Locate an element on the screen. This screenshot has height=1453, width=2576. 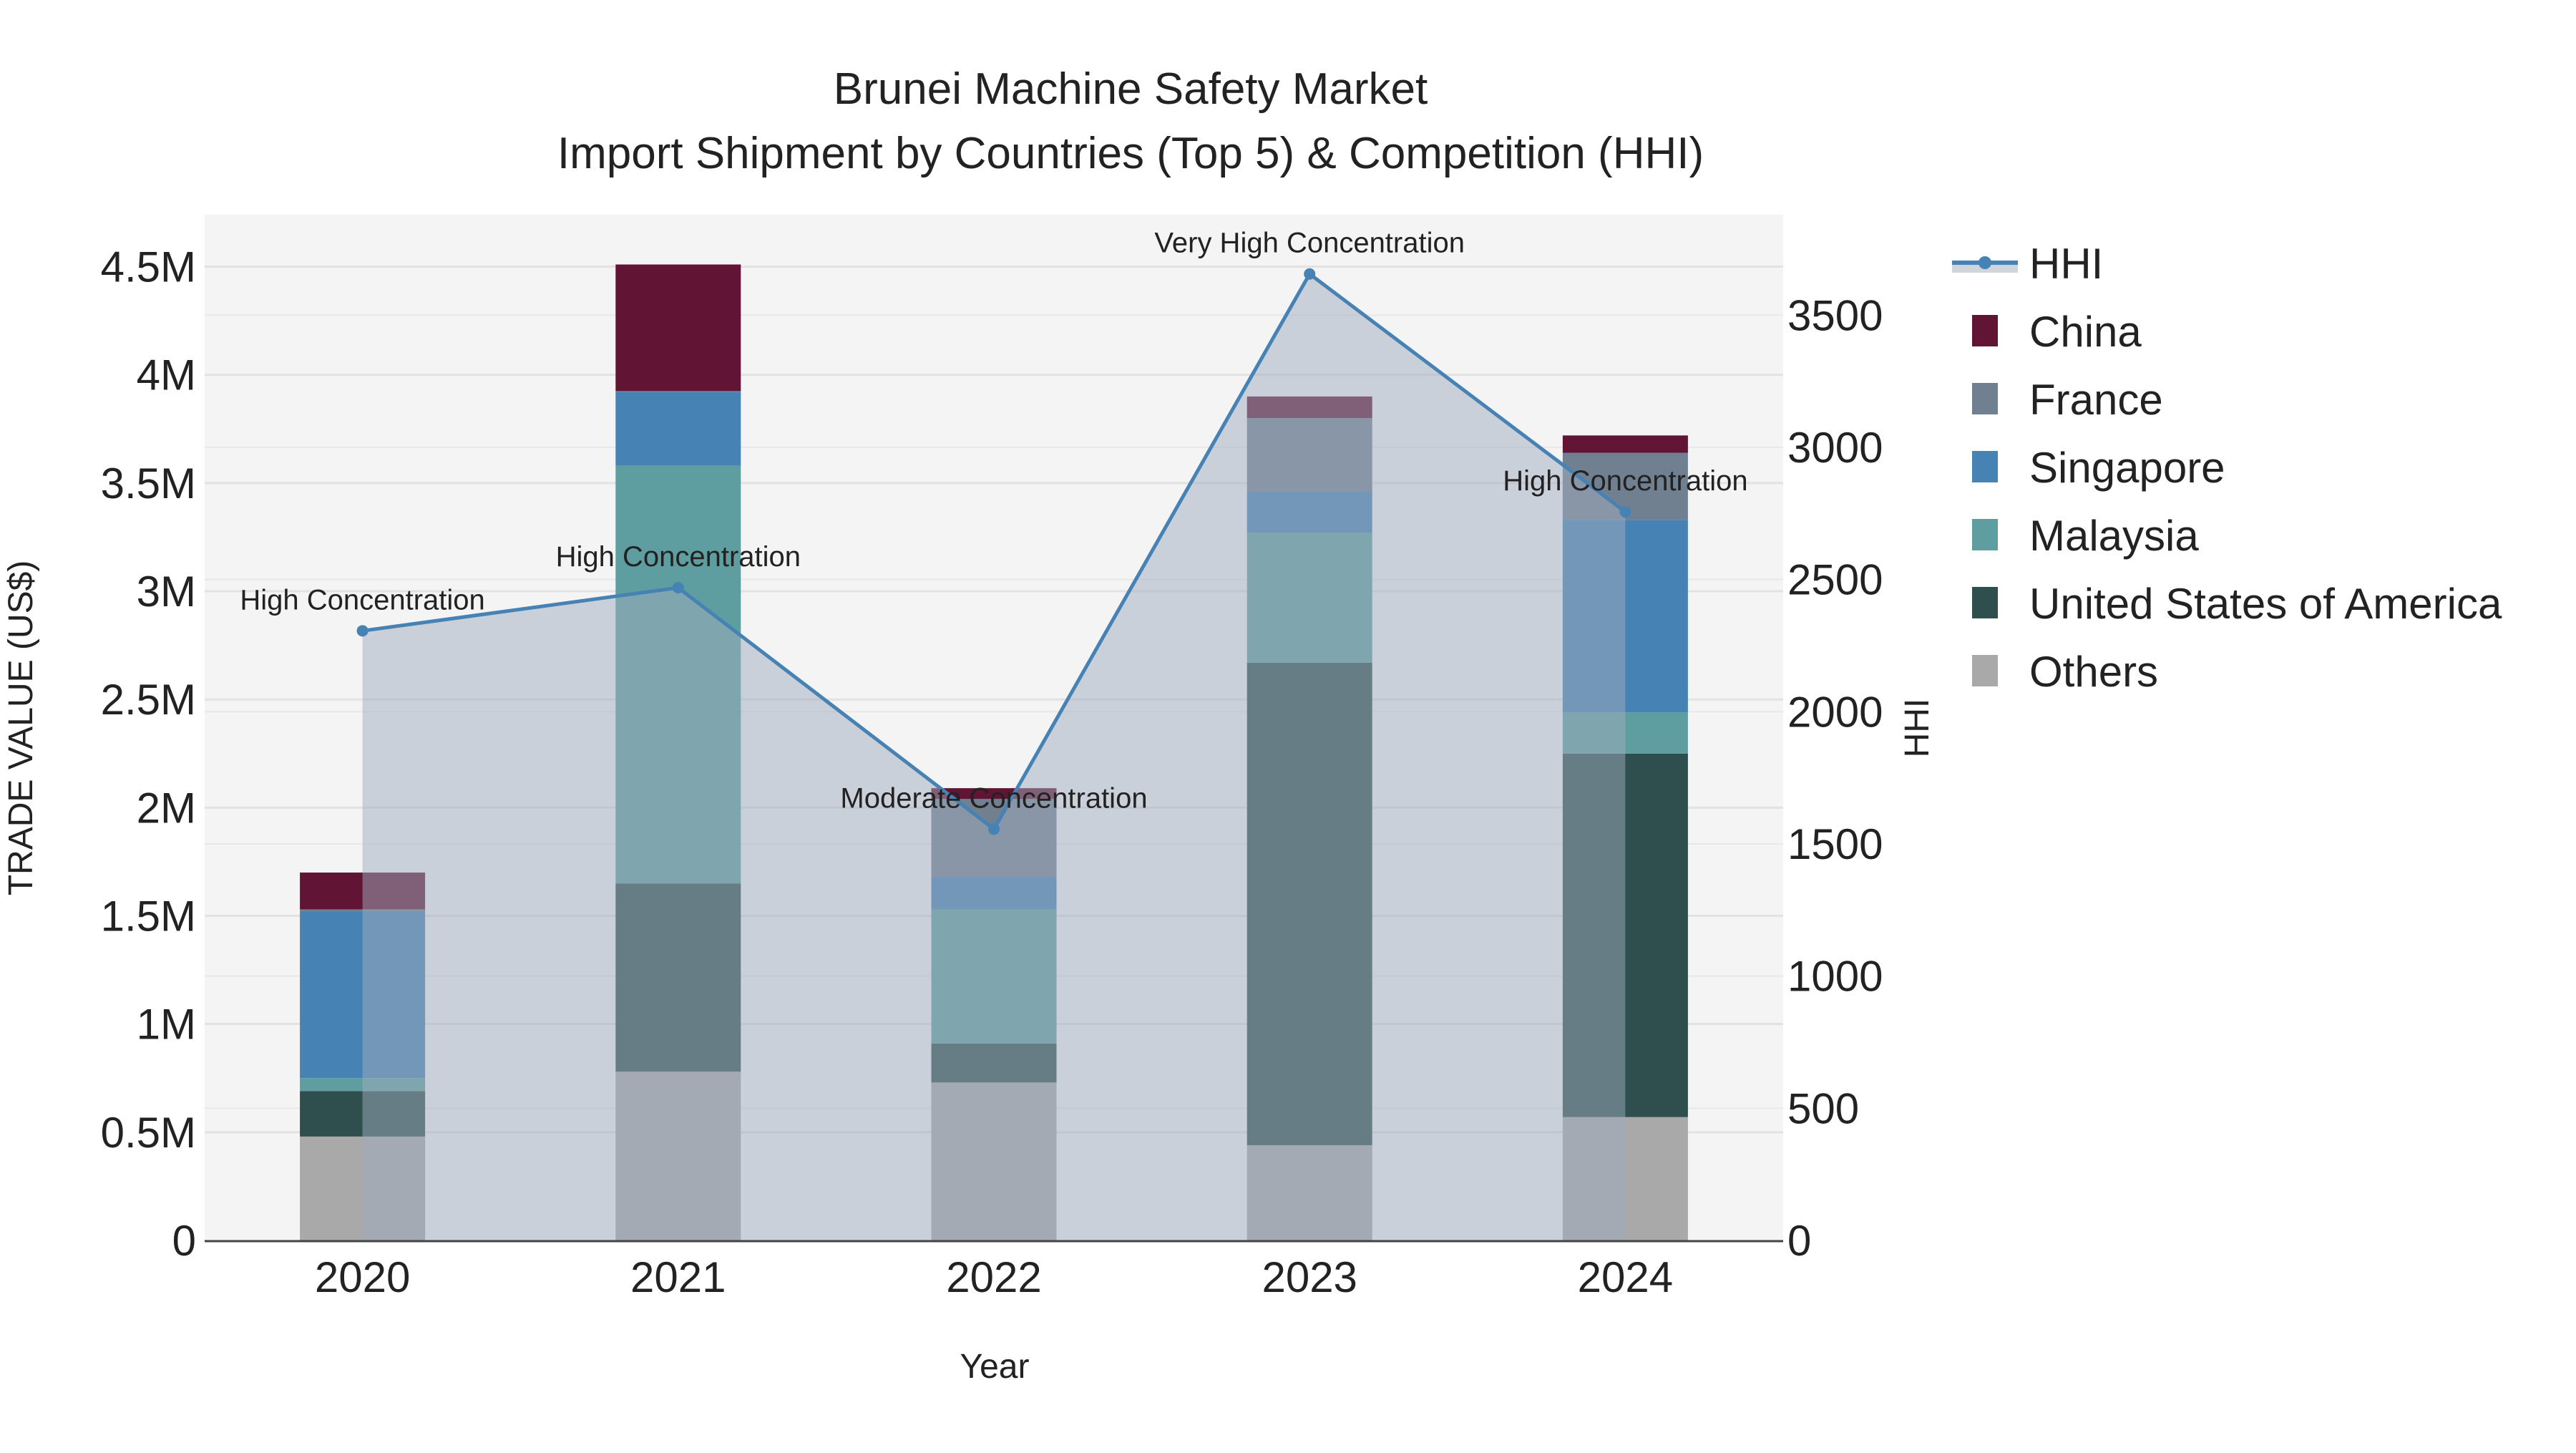
y2-tick-label: 500 is located at coordinates (1823, 1108).